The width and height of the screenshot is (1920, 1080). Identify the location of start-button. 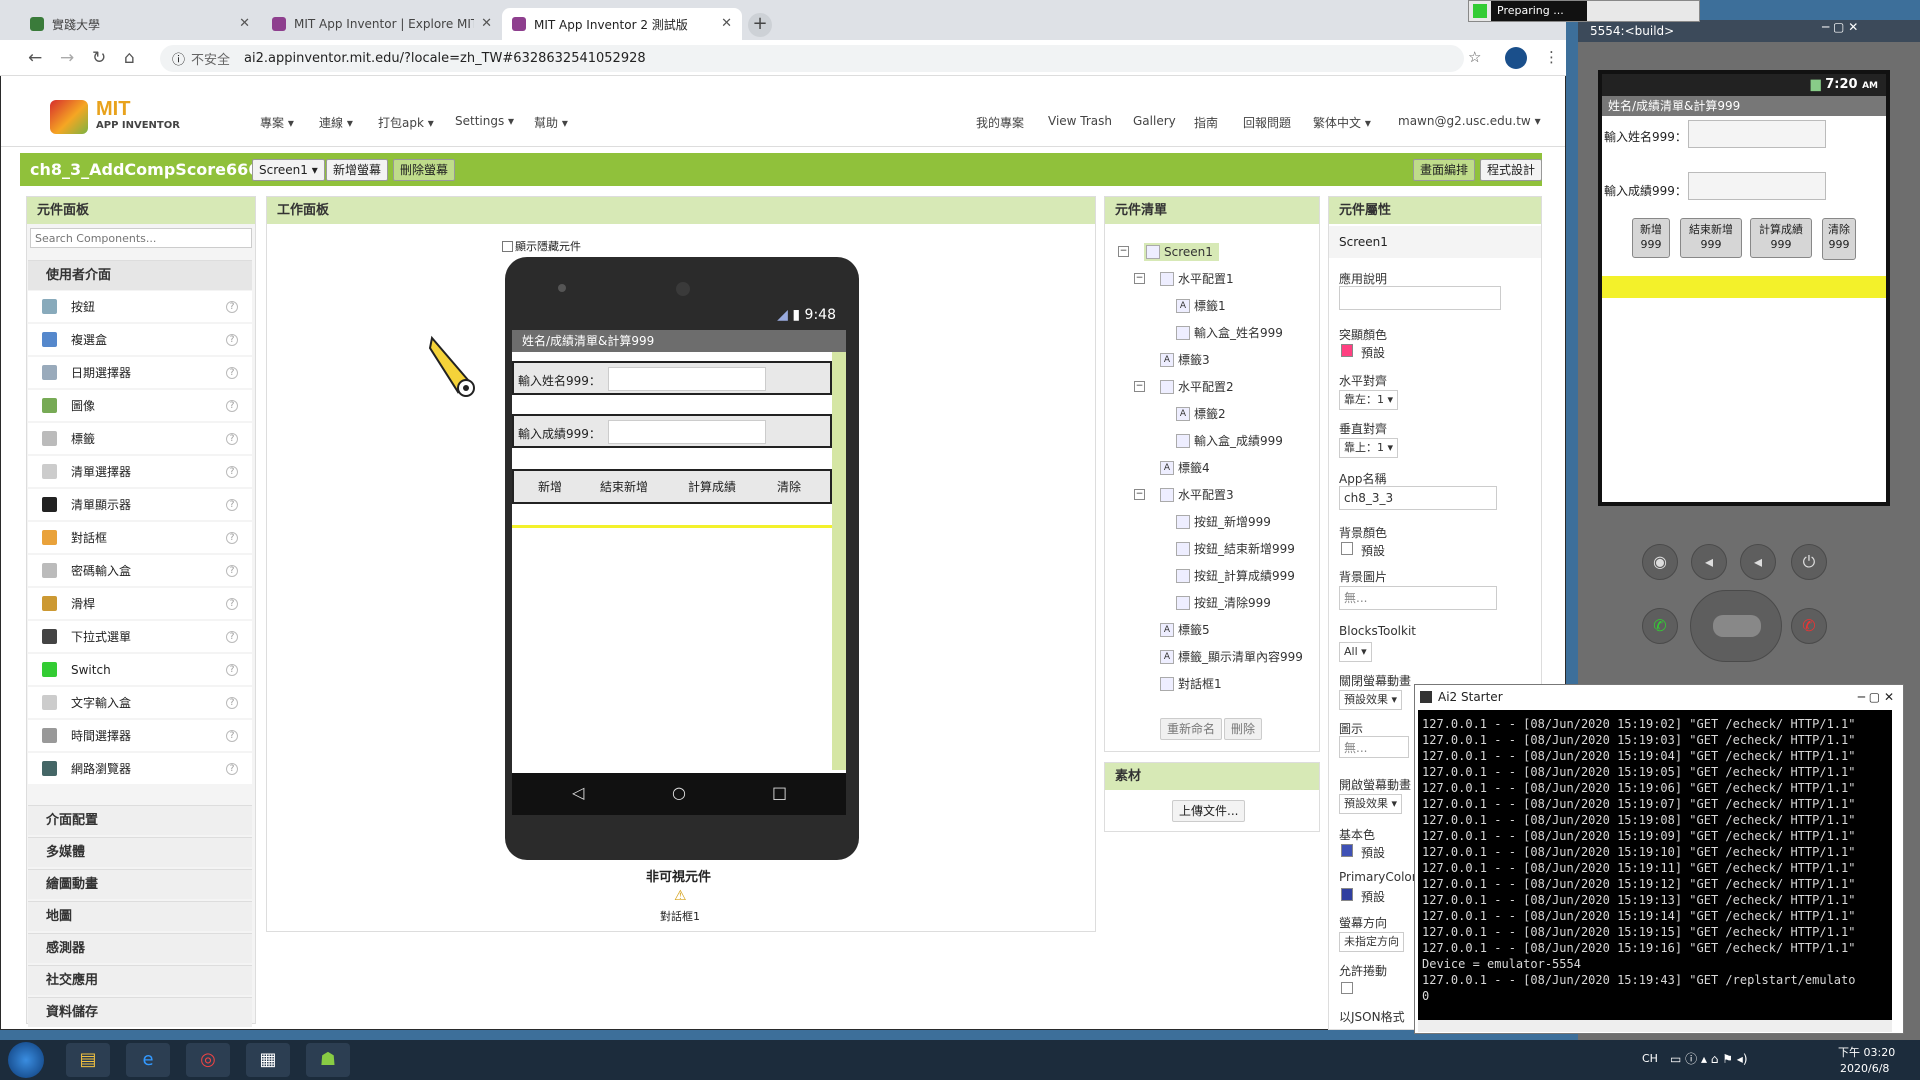
(26, 1060).